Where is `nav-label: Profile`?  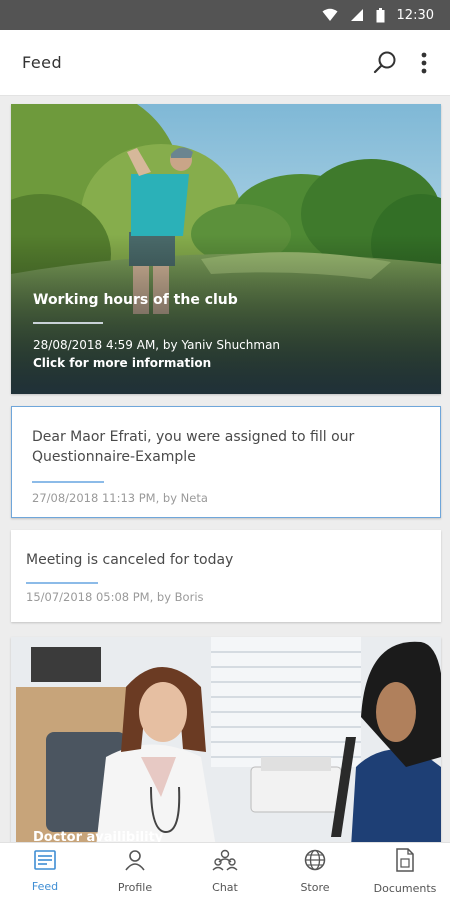
nav-label: Profile is located at coordinates (135, 887).